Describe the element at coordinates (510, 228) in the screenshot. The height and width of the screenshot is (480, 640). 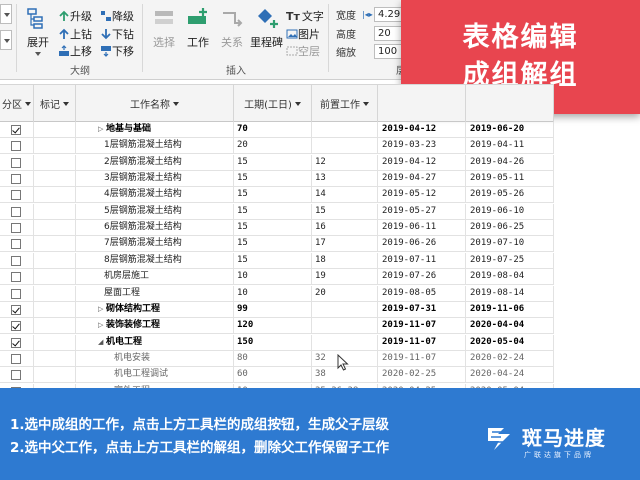
I see `end-date-cell: 2019-06-25` at that location.